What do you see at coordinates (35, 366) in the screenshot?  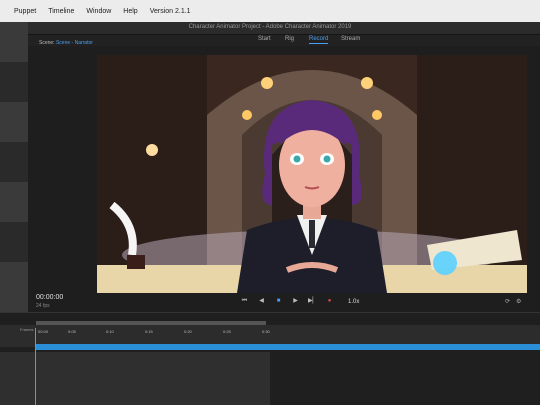 I see `playhead` at bounding box center [35, 366].